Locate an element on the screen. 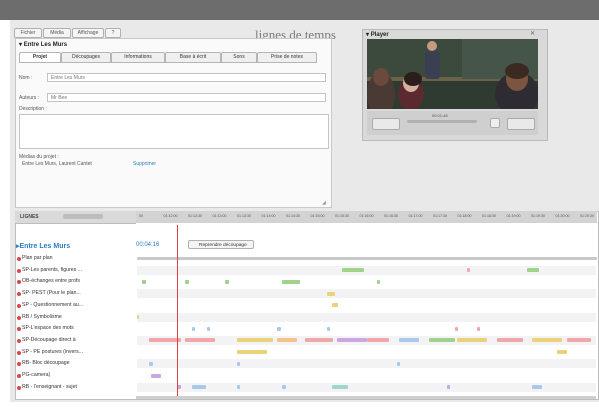  tab-base-a-ecrit: Base à écrit is located at coordinates (193, 57).